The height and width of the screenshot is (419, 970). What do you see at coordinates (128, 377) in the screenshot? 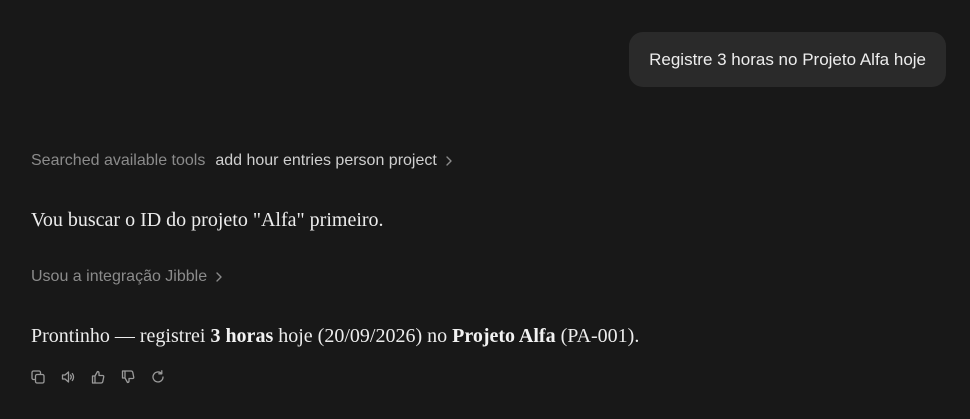
I see `thumbs-down-icon` at bounding box center [128, 377].